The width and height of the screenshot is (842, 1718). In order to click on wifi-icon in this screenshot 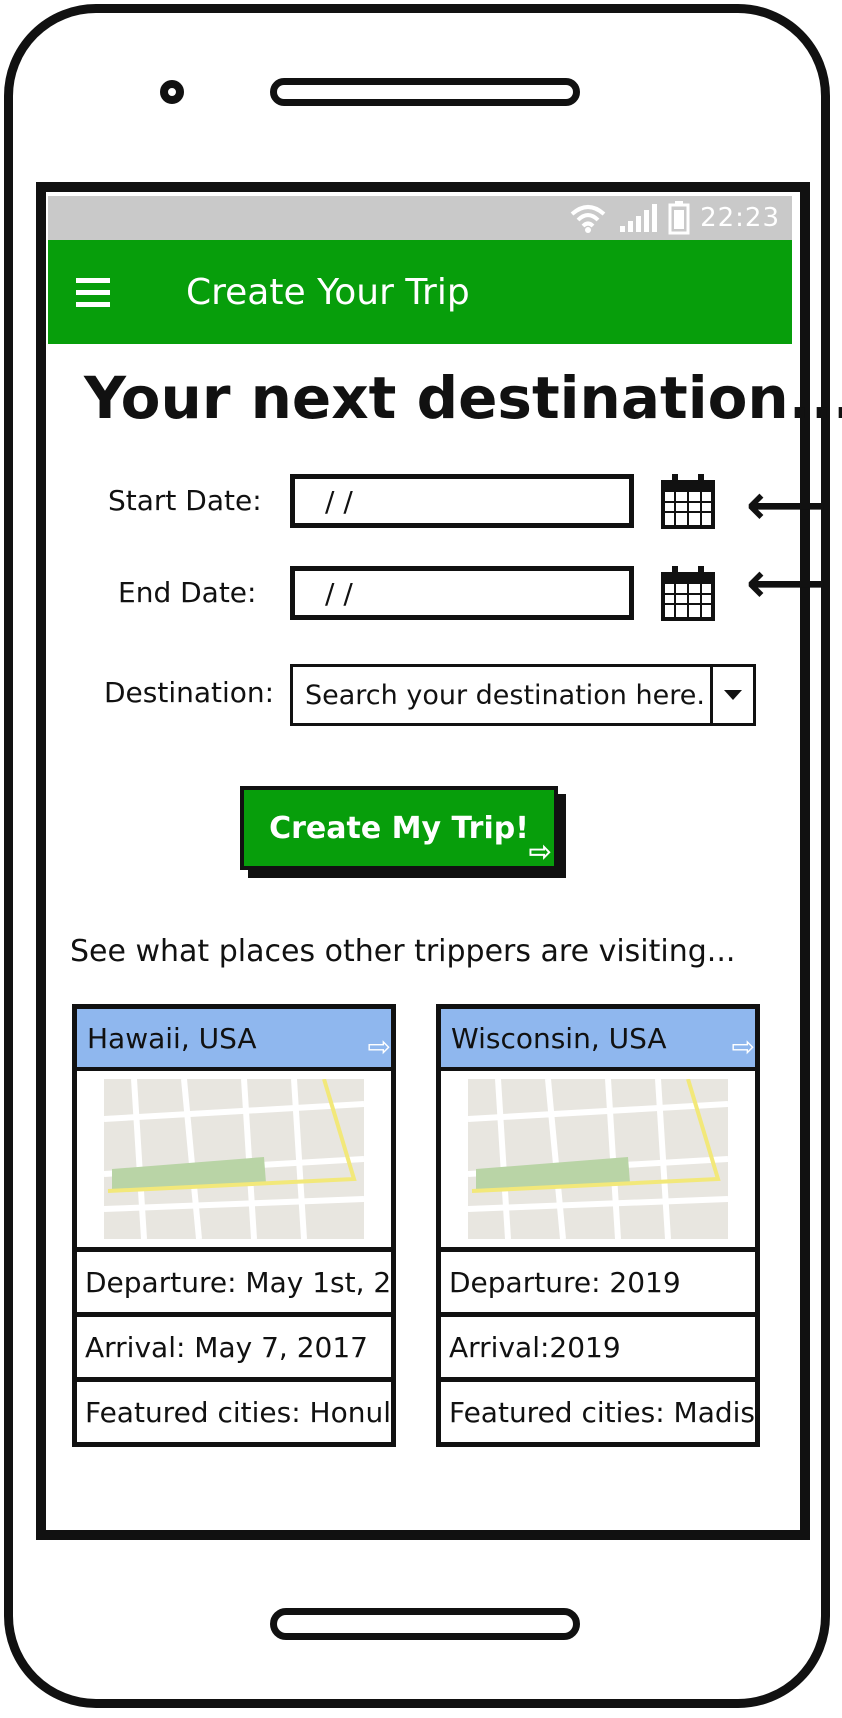, I will do `click(588, 219)`.